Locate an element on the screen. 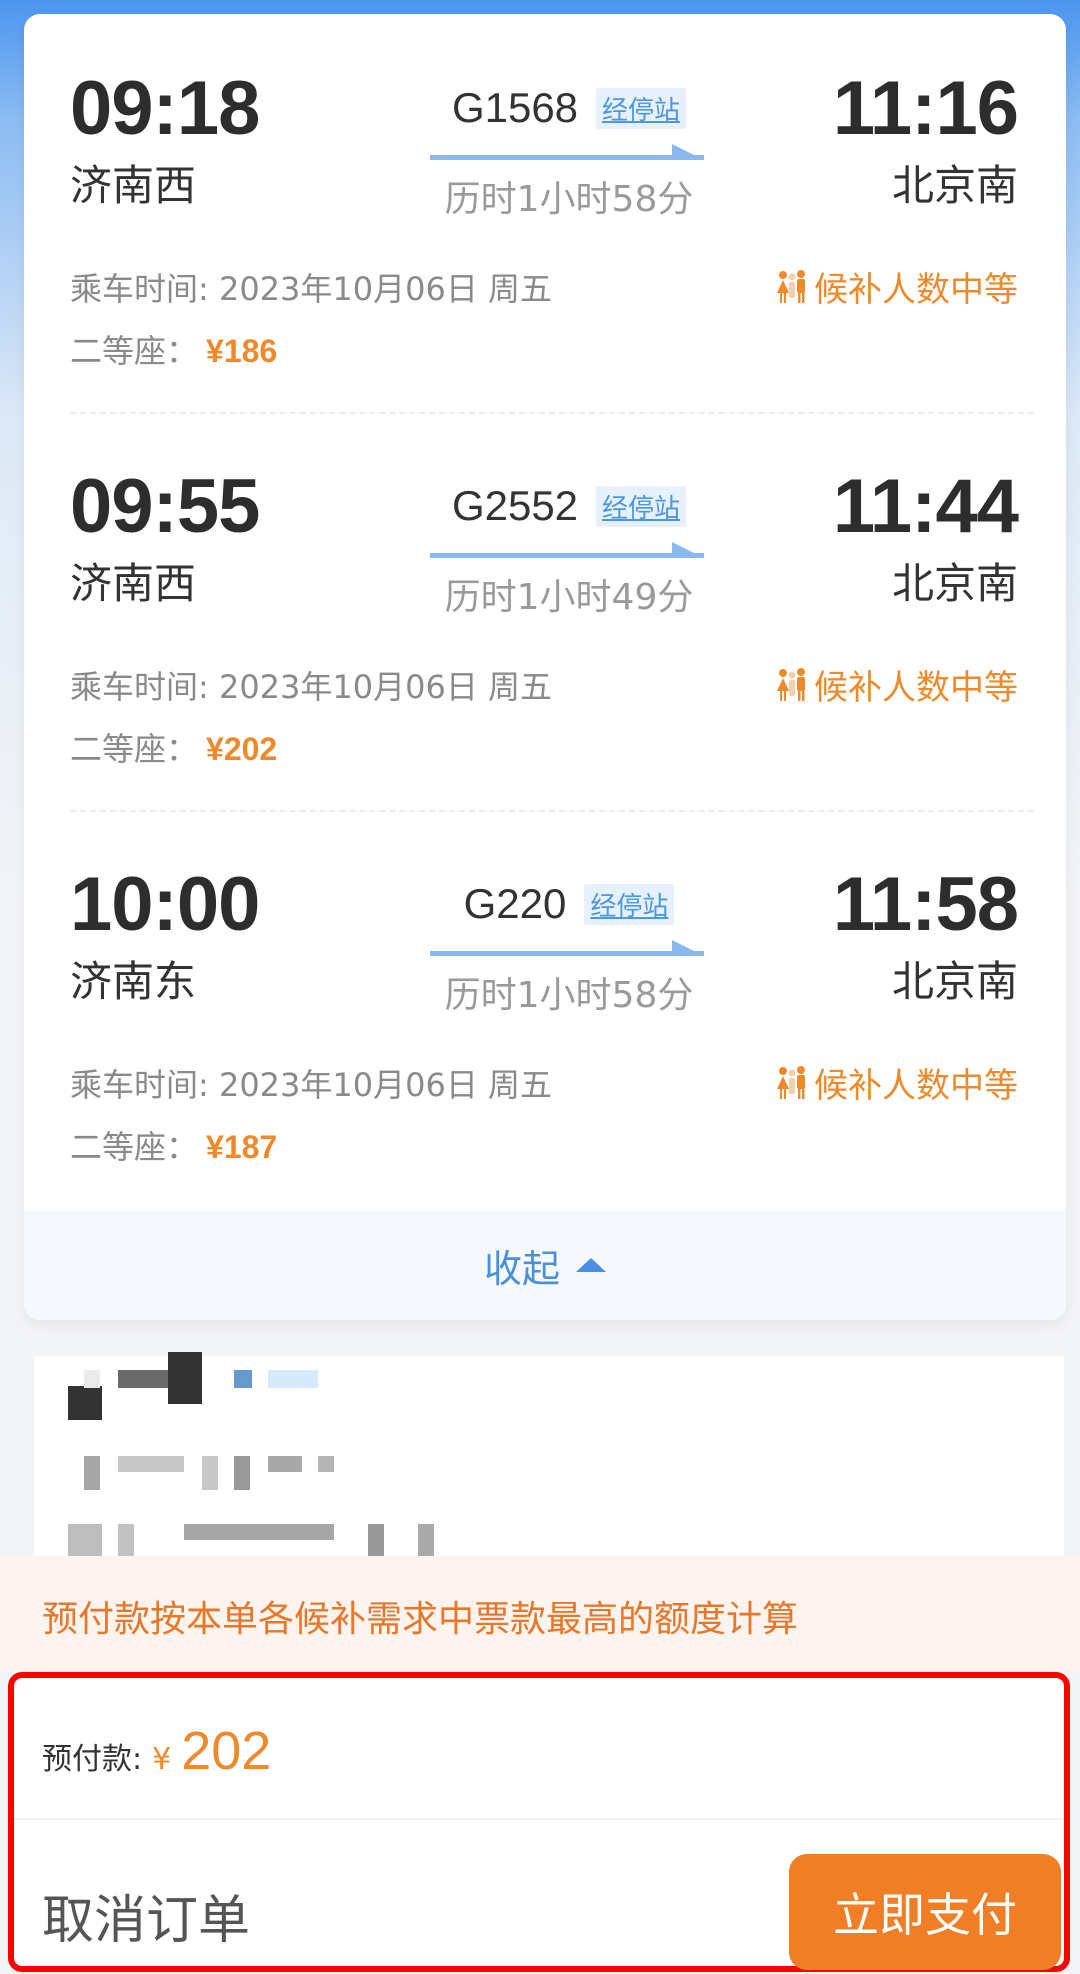 The image size is (1080, 1974). pay-now-button: 立即支付 is located at coordinates (925, 1912).